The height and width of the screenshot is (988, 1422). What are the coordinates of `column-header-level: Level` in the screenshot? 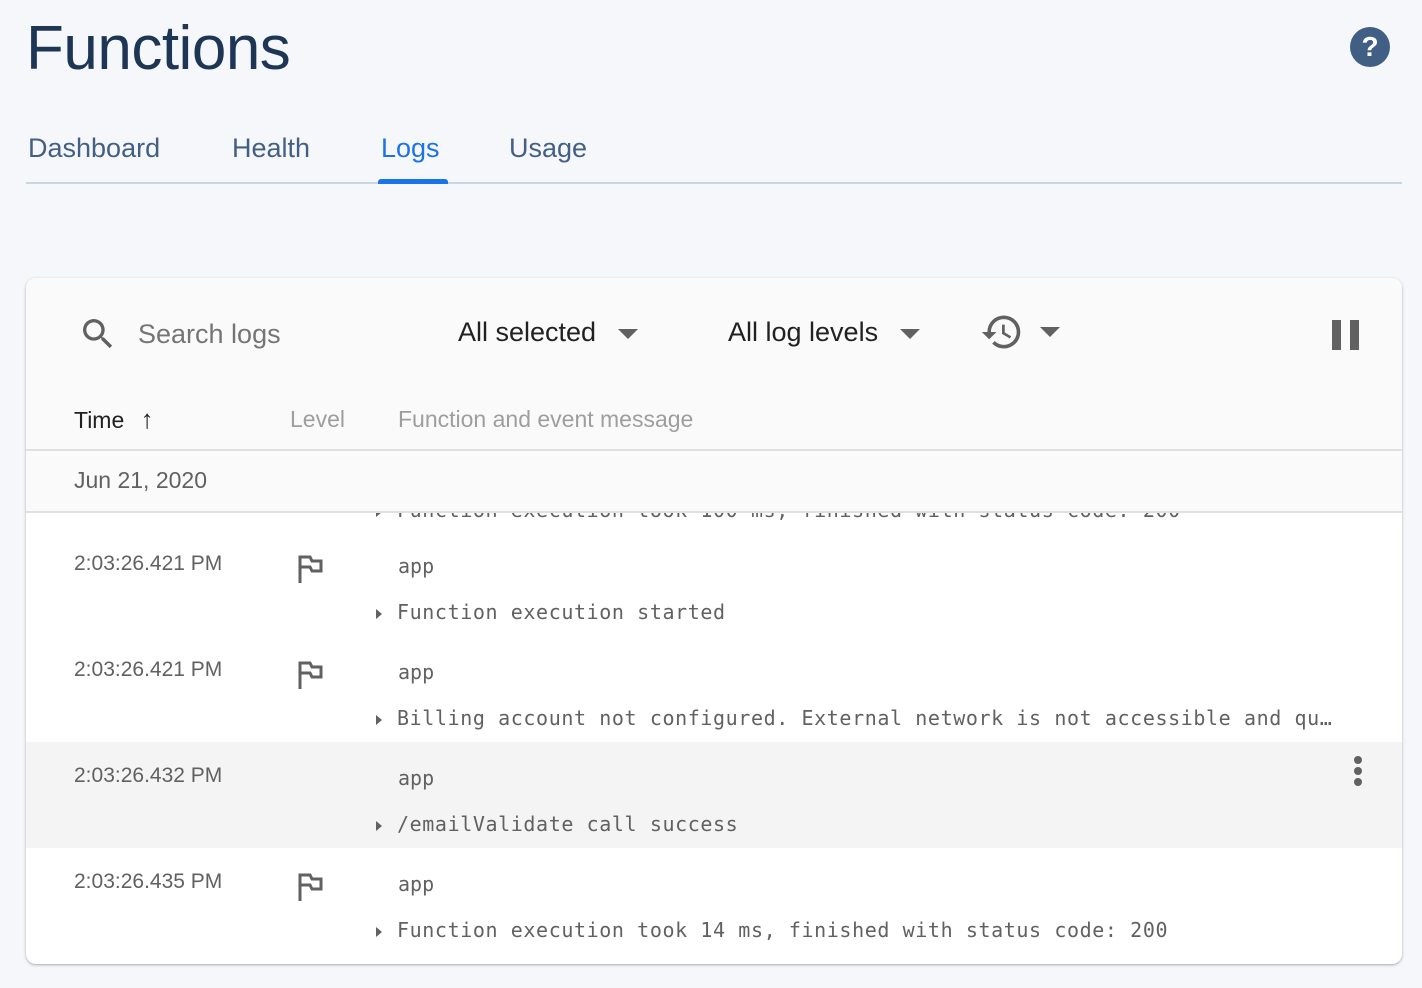 It's located at (317, 419).